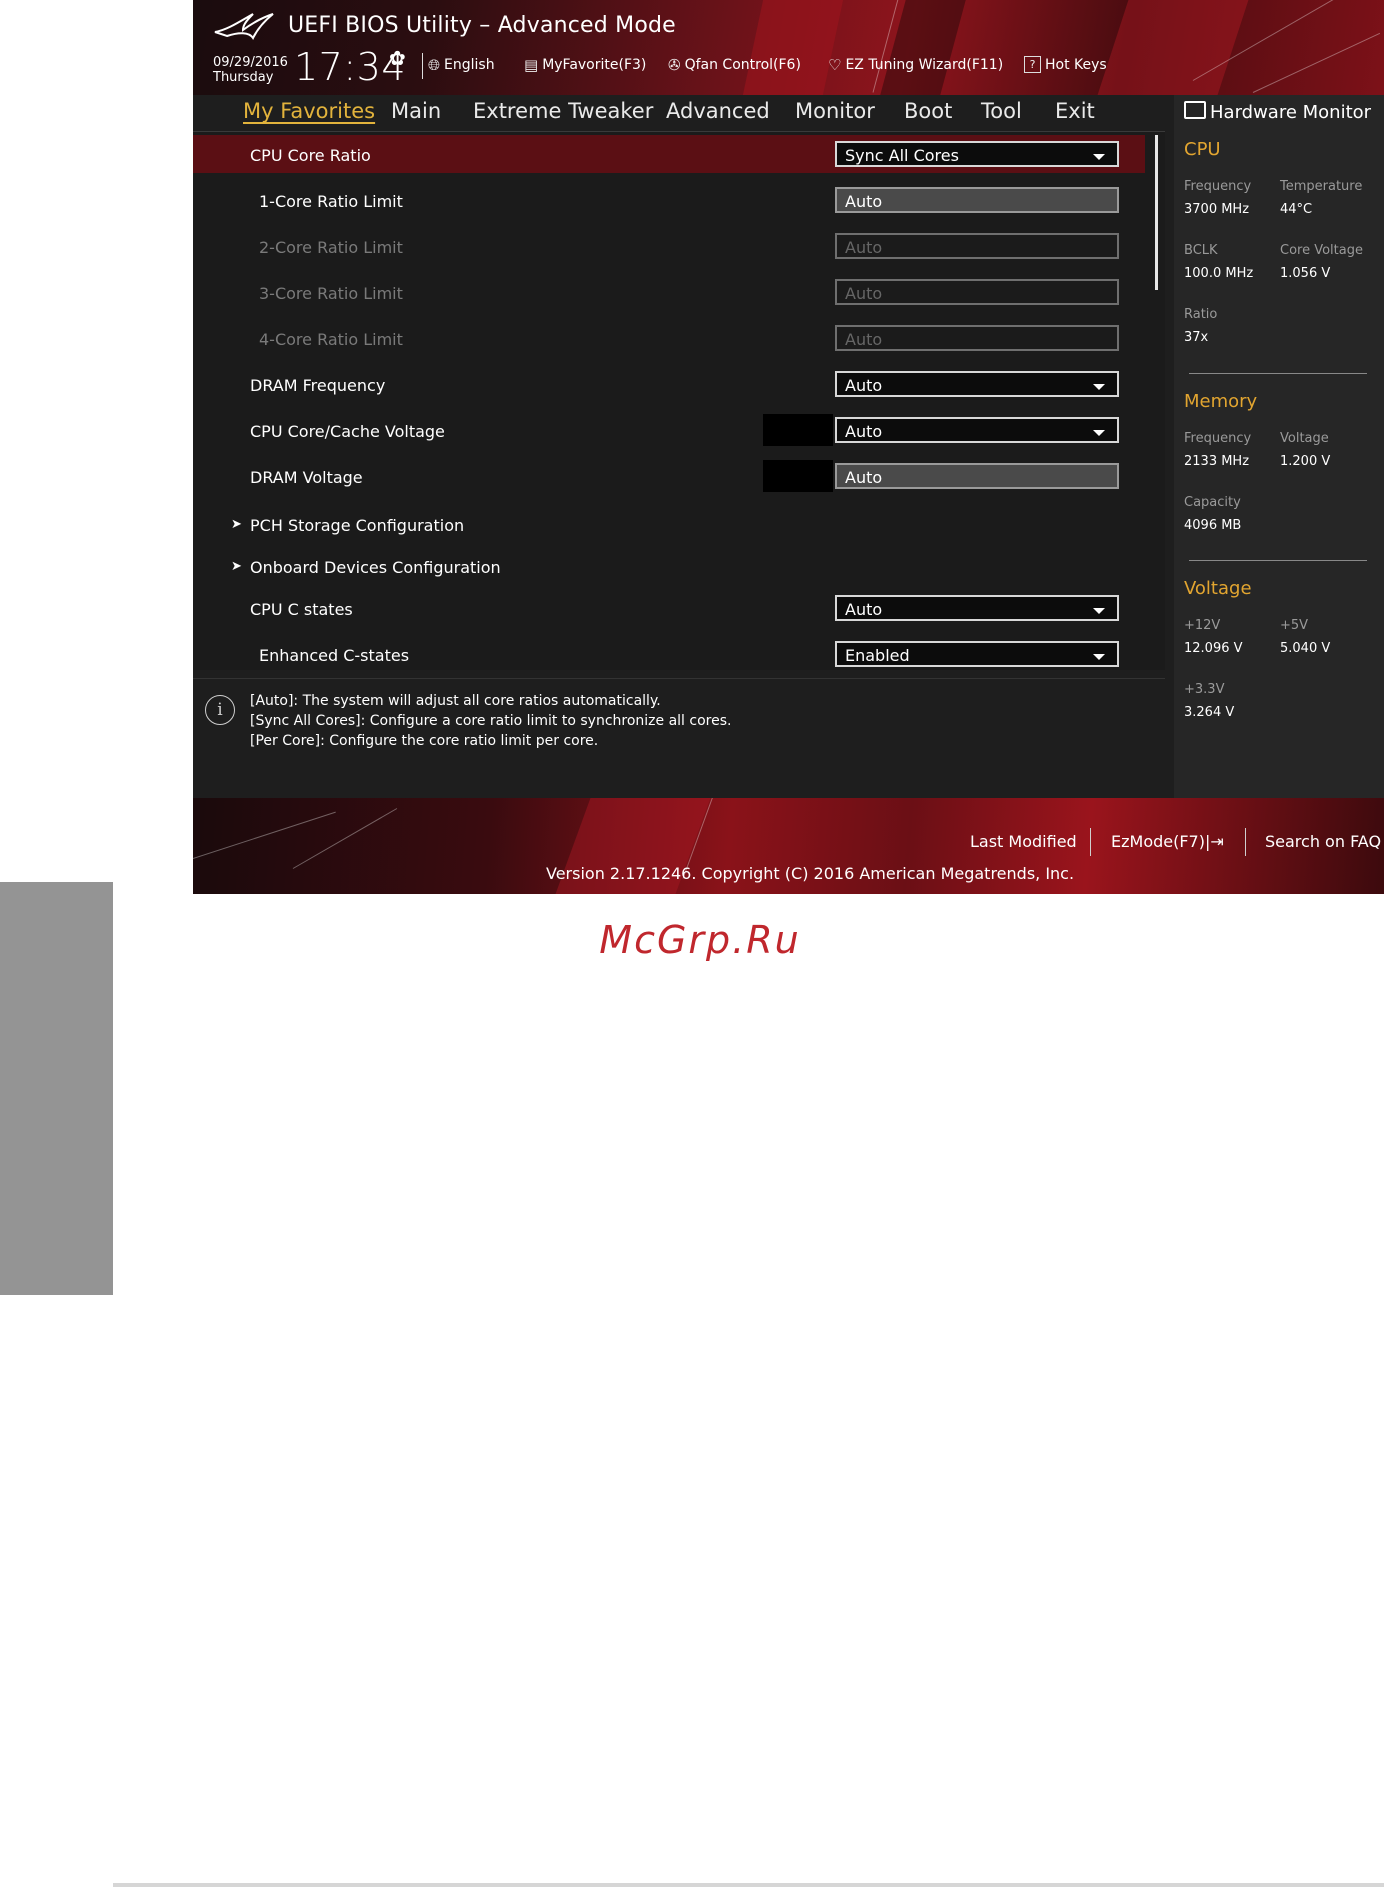 This screenshot has width=1384, height=1887. What do you see at coordinates (416, 111) in the screenshot?
I see `tab-main: Main` at bounding box center [416, 111].